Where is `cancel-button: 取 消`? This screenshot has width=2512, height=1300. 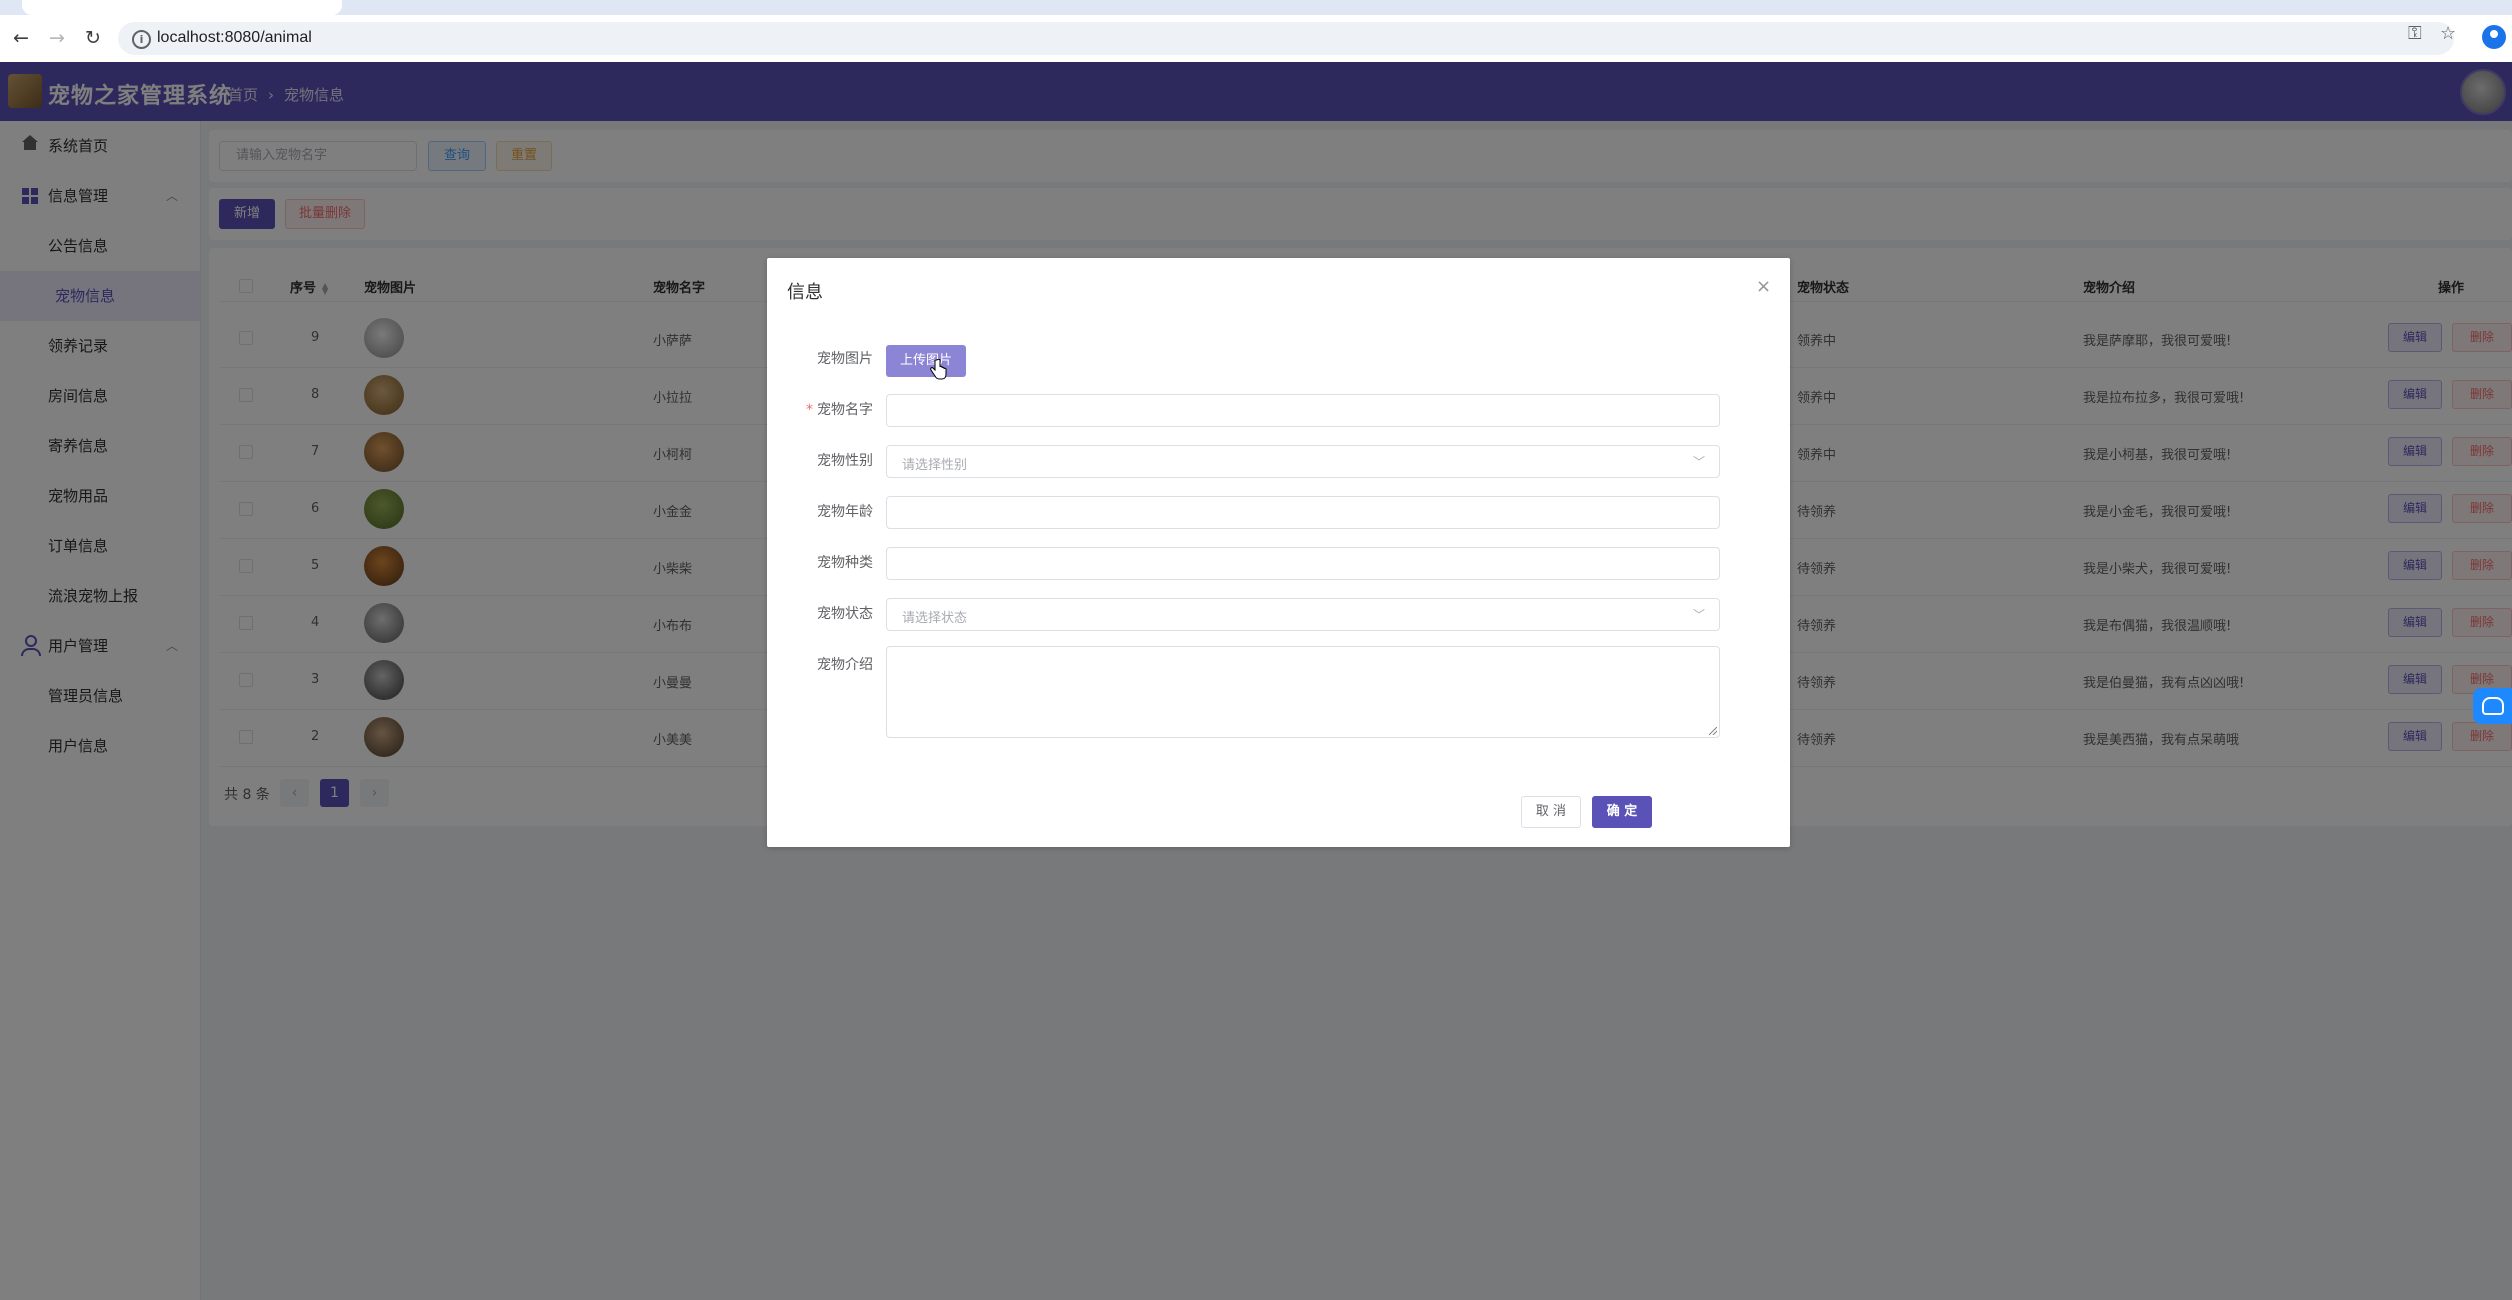 cancel-button: 取 消 is located at coordinates (1551, 812).